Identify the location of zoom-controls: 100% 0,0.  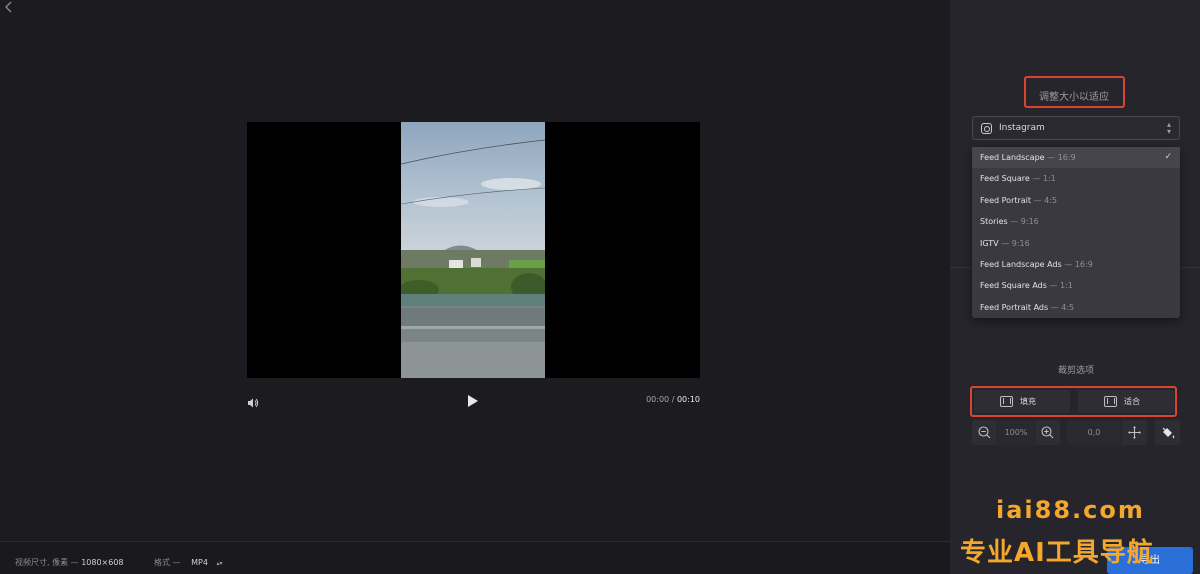
(1076, 432).